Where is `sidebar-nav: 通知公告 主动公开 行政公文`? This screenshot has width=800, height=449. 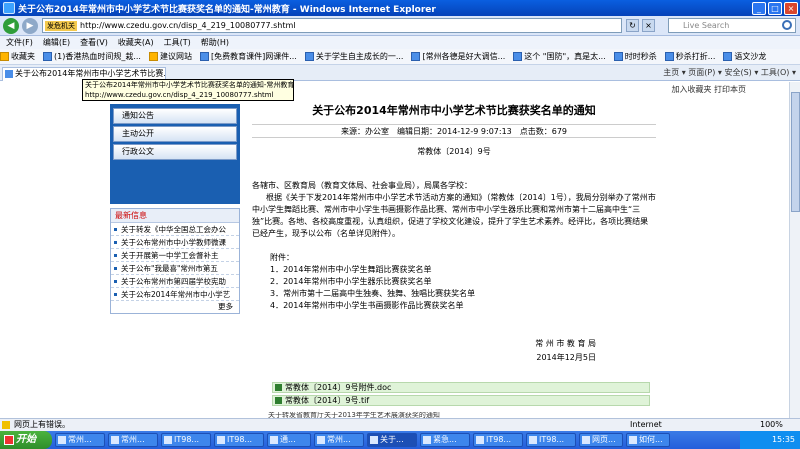 sidebar-nav: 通知公告 主动公开 行政公文 is located at coordinates (175, 154).